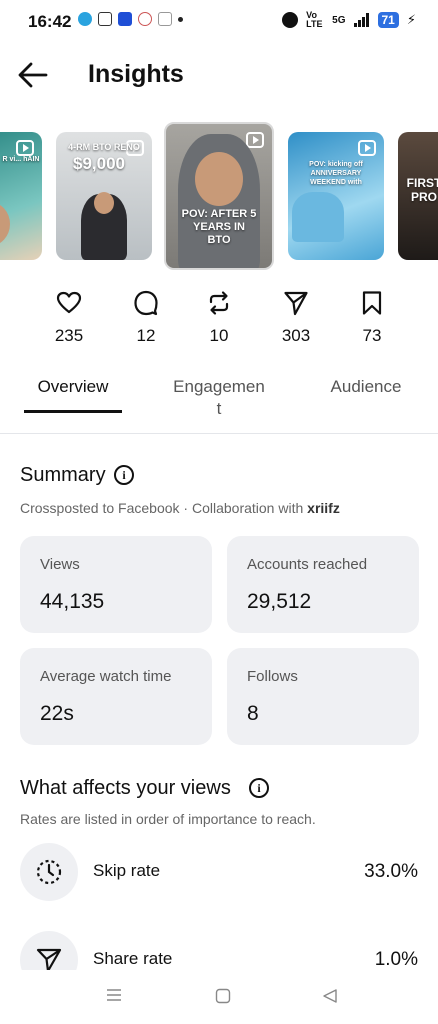 This screenshot has height=1024, width=438. Describe the element at coordinates (105, 19) in the screenshot. I see `calendar-icon` at that location.